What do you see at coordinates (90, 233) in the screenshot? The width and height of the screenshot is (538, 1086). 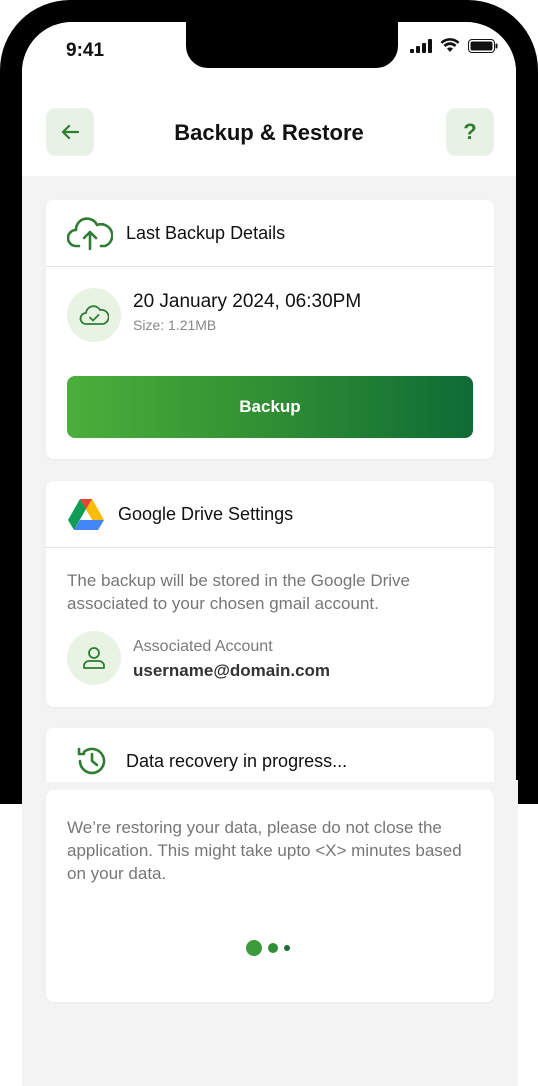 I see `cloud-upload-icon` at bounding box center [90, 233].